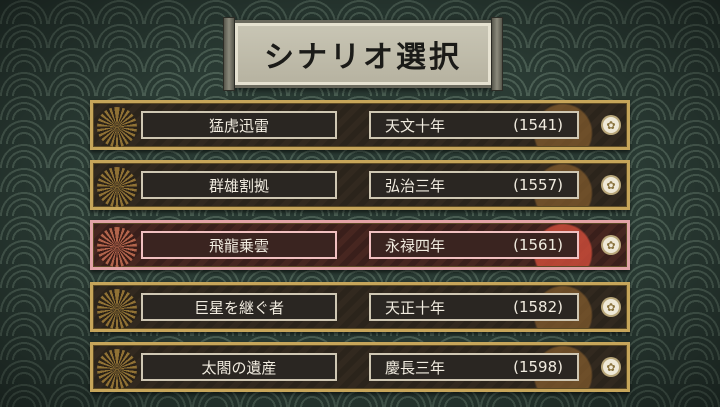 This screenshot has height=407, width=720. I want to click on scenario-era-box: 慶長三年 (1598), so click(474, 367).